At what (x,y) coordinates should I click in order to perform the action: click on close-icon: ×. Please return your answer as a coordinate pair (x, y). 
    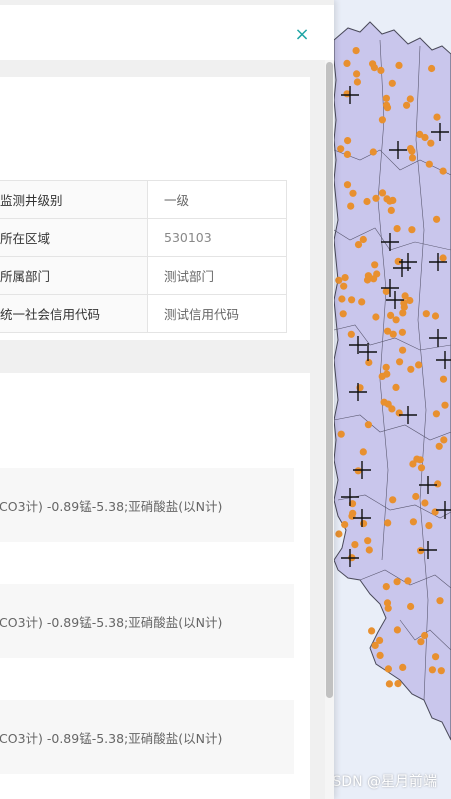
    Looking at the image, I should click on (301, 34).